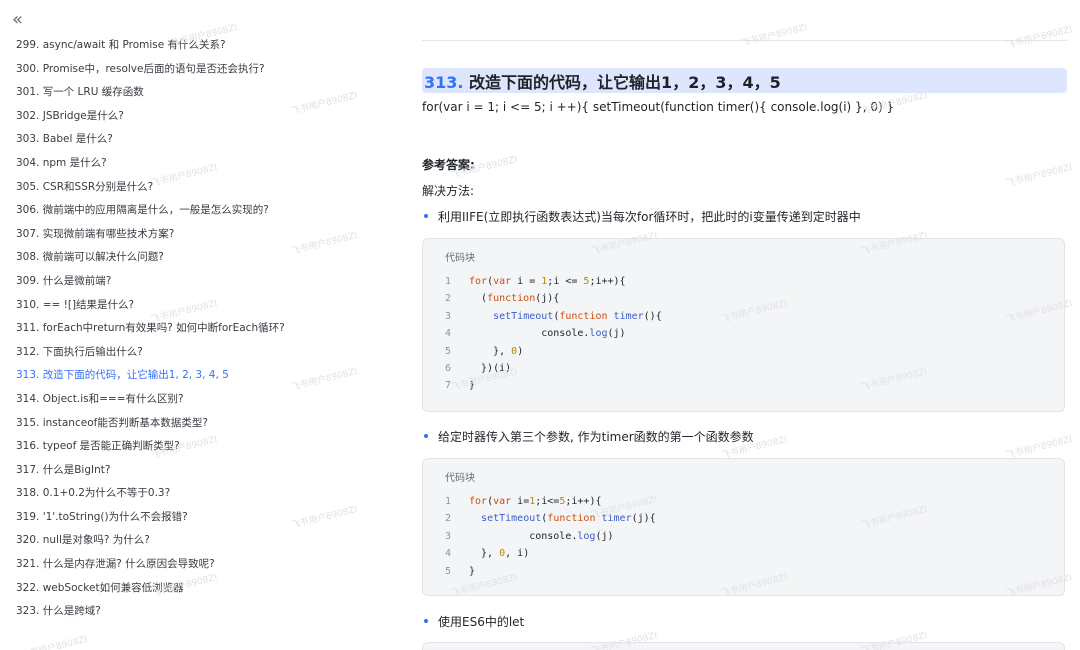 This screenshot has width=1080, height=650. What do you see at coordinates (499, 554) in the screenshot?
I see `code-text: }, 0, i)` at bounding box center [499, 554].